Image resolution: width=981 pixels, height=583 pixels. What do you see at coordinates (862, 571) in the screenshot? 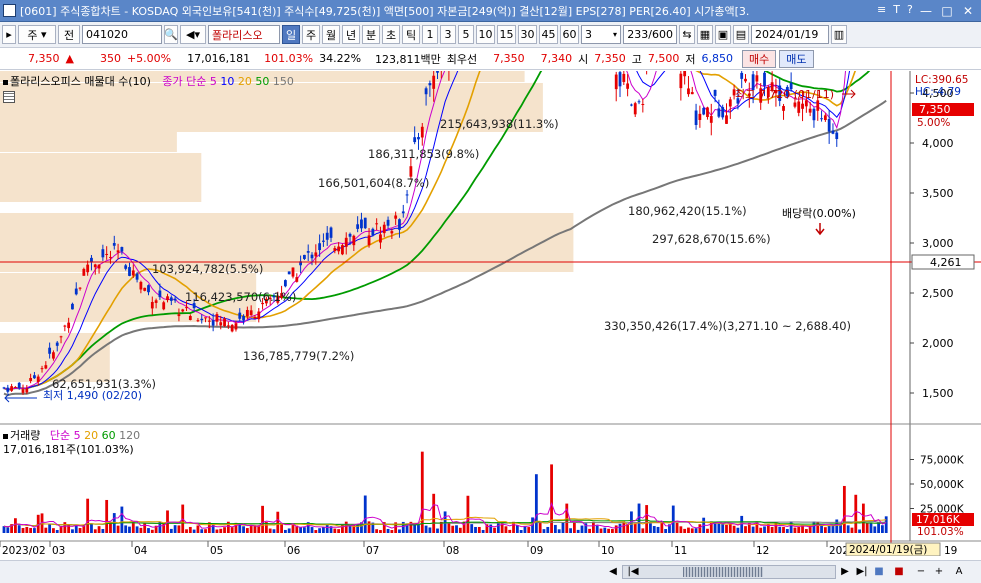
I see `last-icon: ▶|` at bounding box center [862, 571].